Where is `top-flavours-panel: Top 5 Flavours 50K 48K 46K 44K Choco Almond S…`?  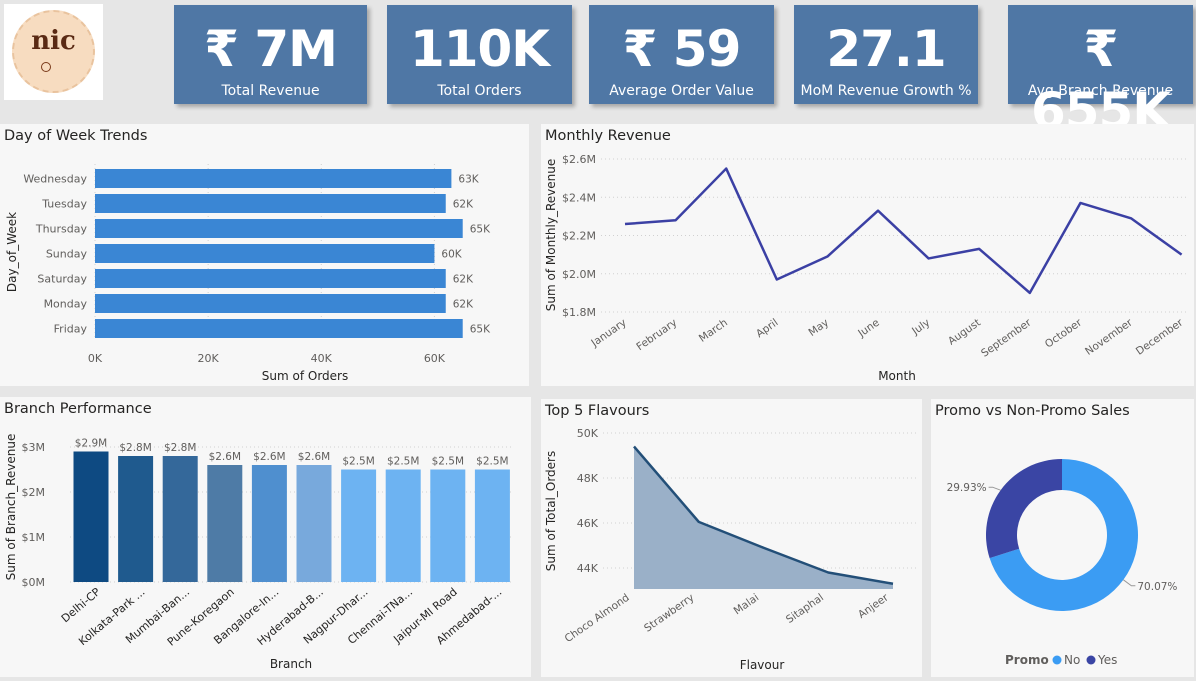
top-flavours-panel: Top 5 Flavours 50K 48K 46K 44K Choco Almond S… is located at coordinates (731, 538).